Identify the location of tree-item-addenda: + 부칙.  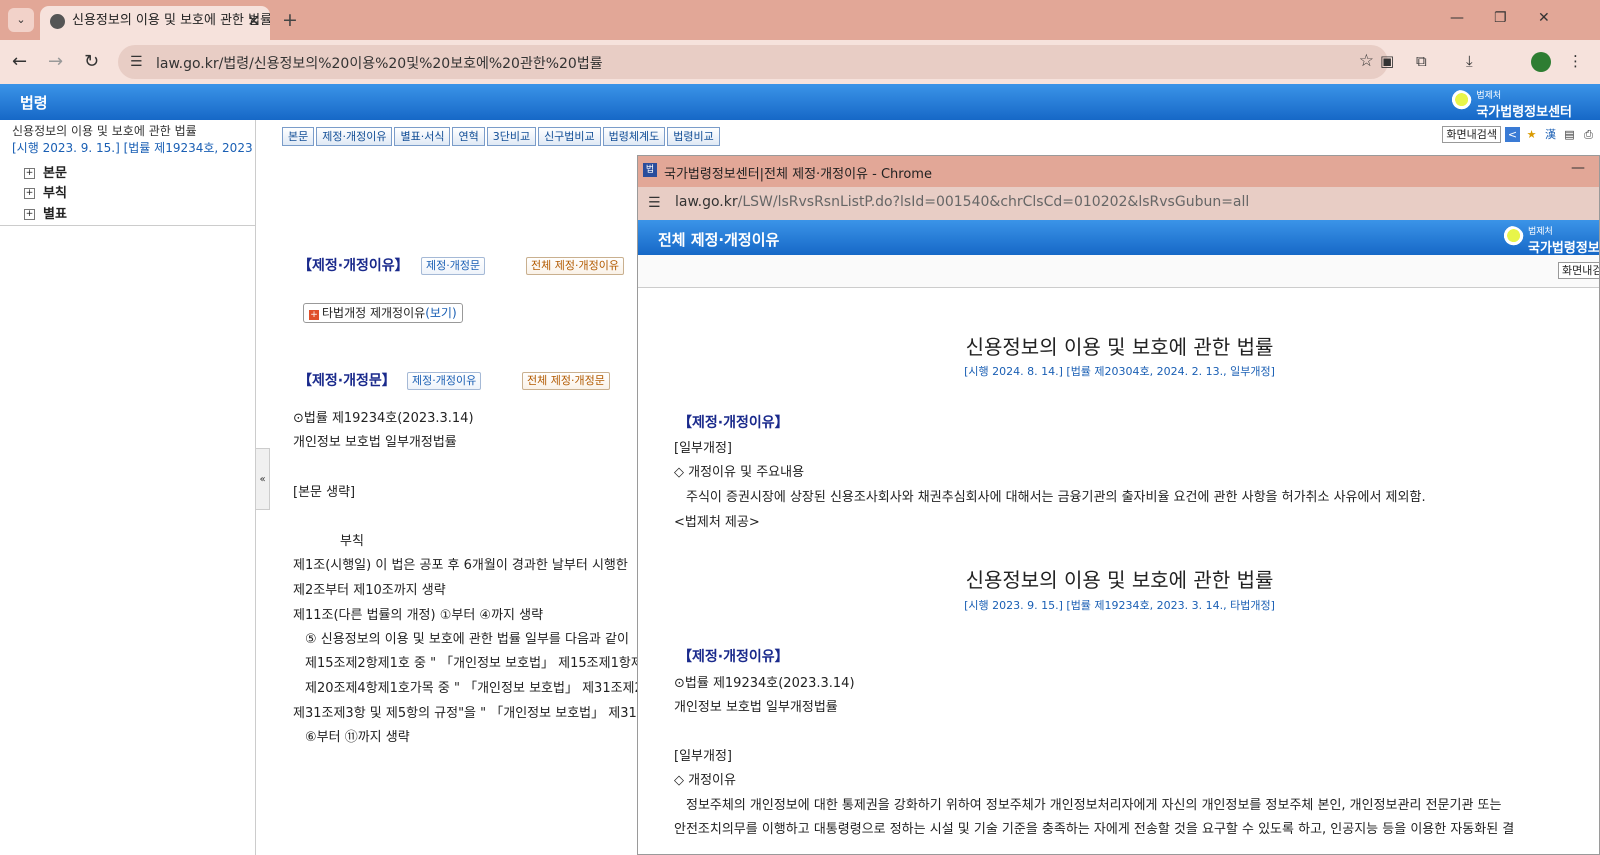
(45, 191).